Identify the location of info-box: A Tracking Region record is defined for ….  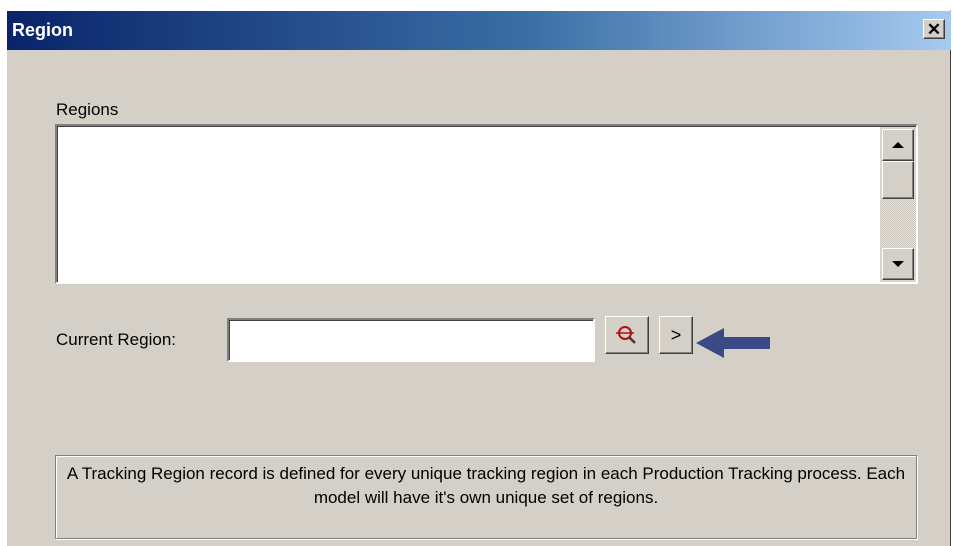
(486, 497).